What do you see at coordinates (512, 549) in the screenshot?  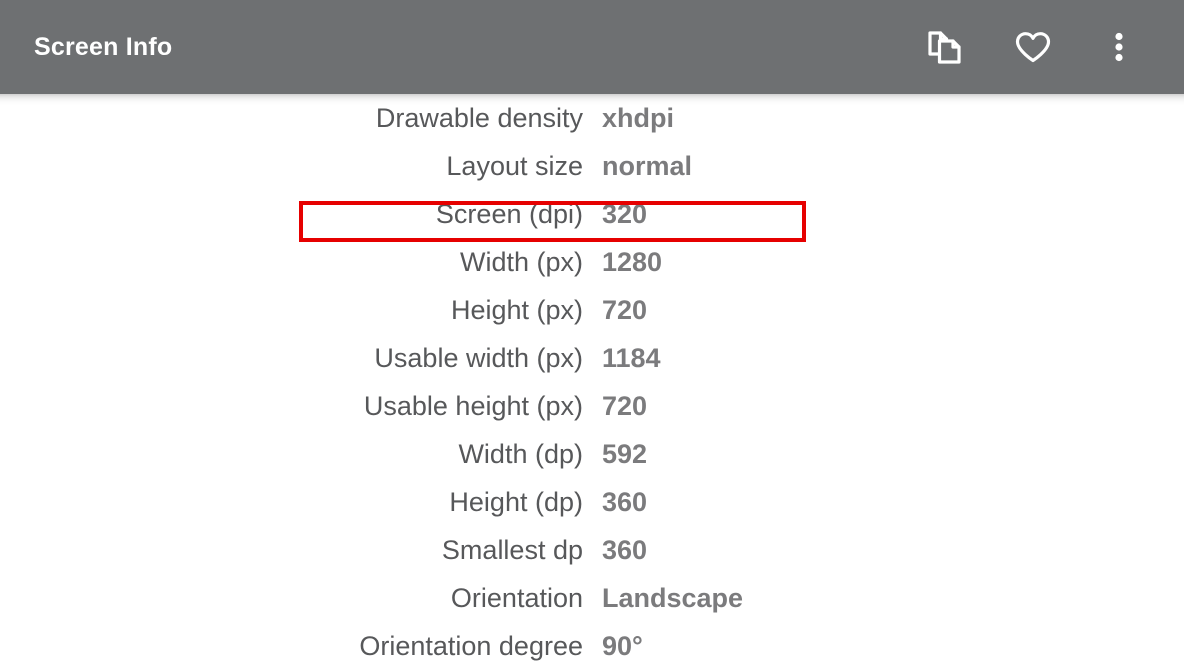 I see `info-row-label: Smallest dp` at bounding box center [512, 549].